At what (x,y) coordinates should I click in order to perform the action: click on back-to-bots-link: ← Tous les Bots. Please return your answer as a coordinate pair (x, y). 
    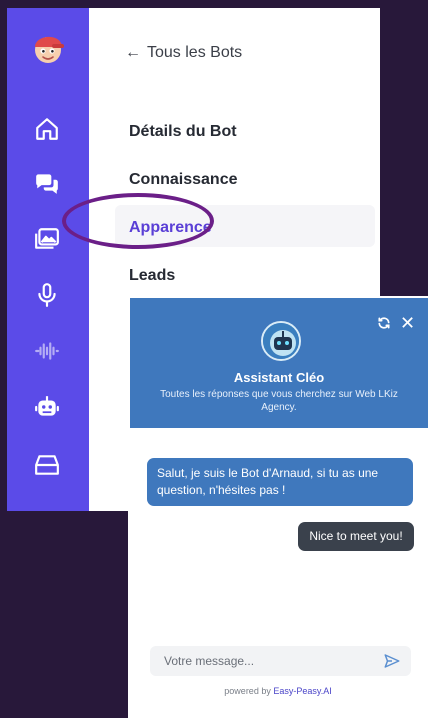
    Looking at the image, I should click on (183, 53).